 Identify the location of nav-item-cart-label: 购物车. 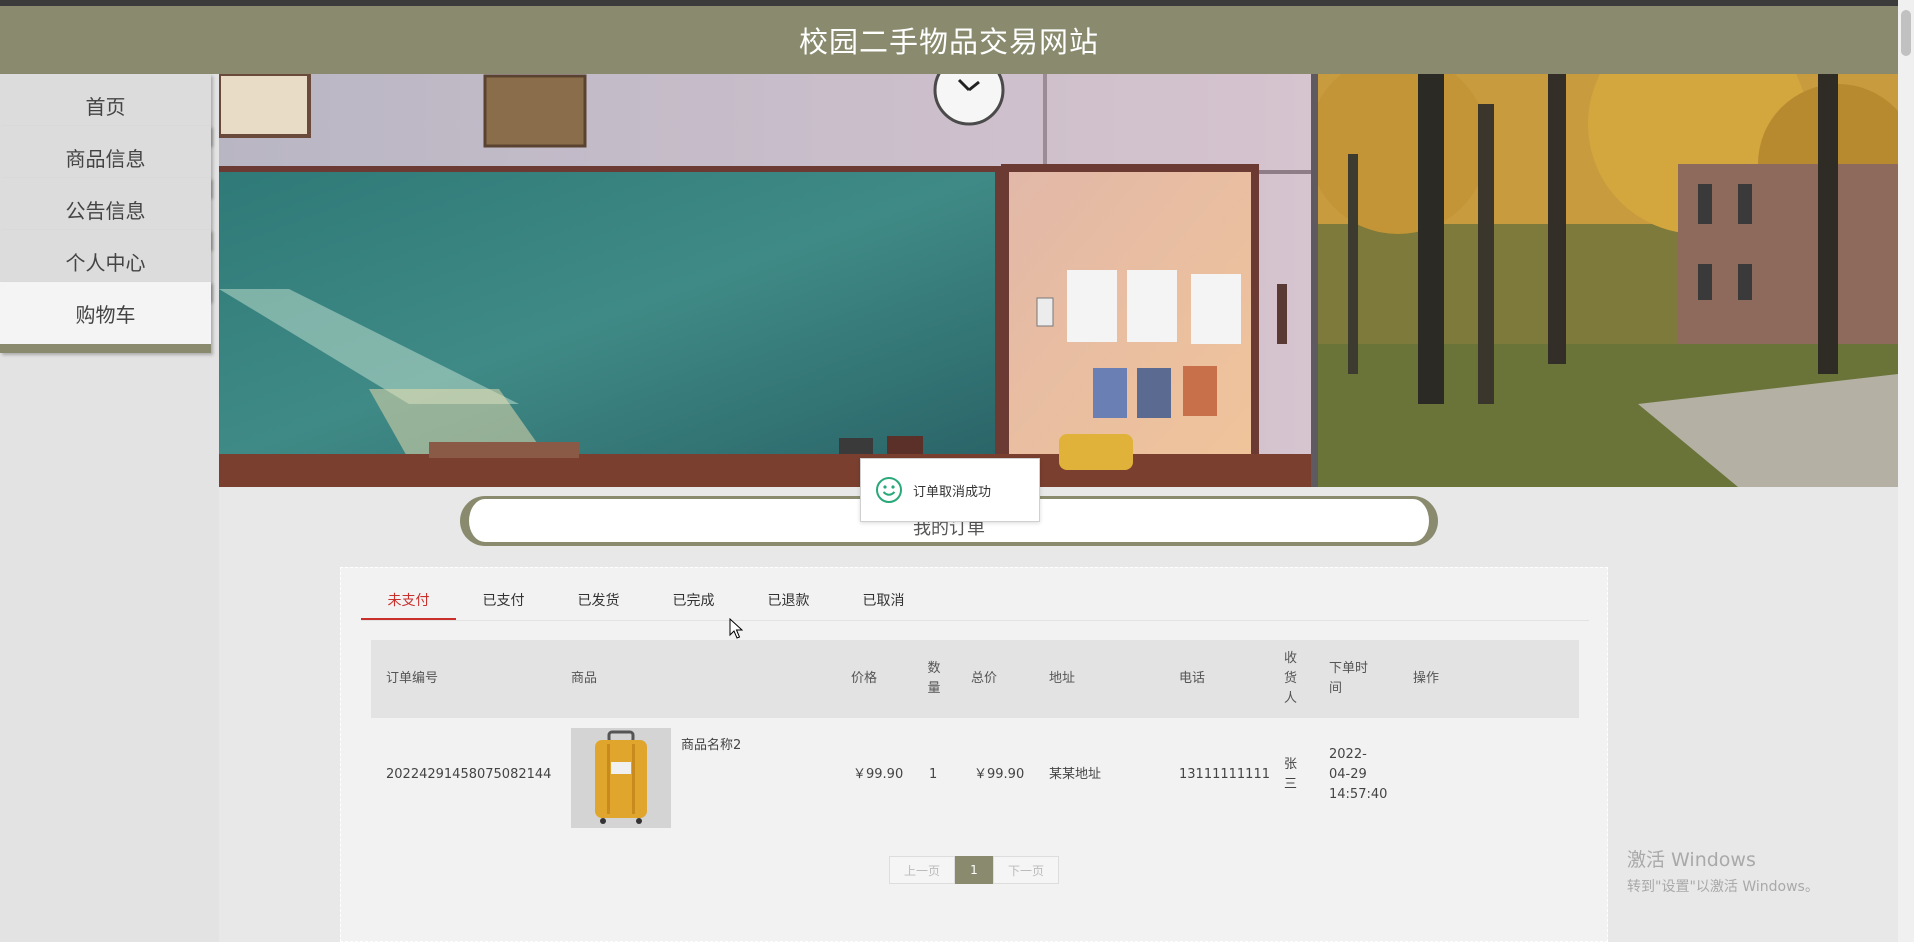
(105, 314).